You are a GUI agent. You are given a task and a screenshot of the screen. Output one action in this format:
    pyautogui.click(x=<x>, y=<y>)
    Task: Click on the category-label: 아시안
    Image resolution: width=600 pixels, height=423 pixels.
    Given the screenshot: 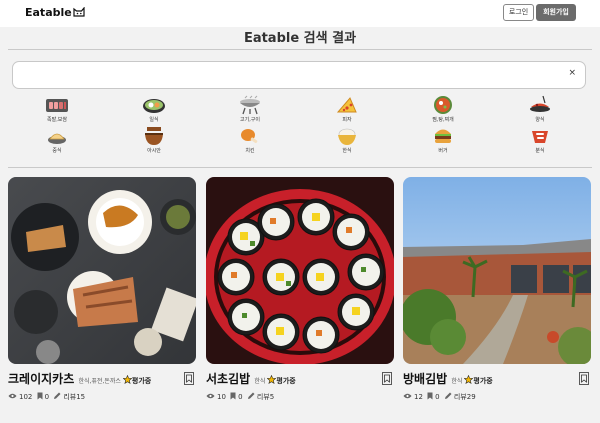 What is the action you would take?
    pyautogui.click(x=154, y=151)
    